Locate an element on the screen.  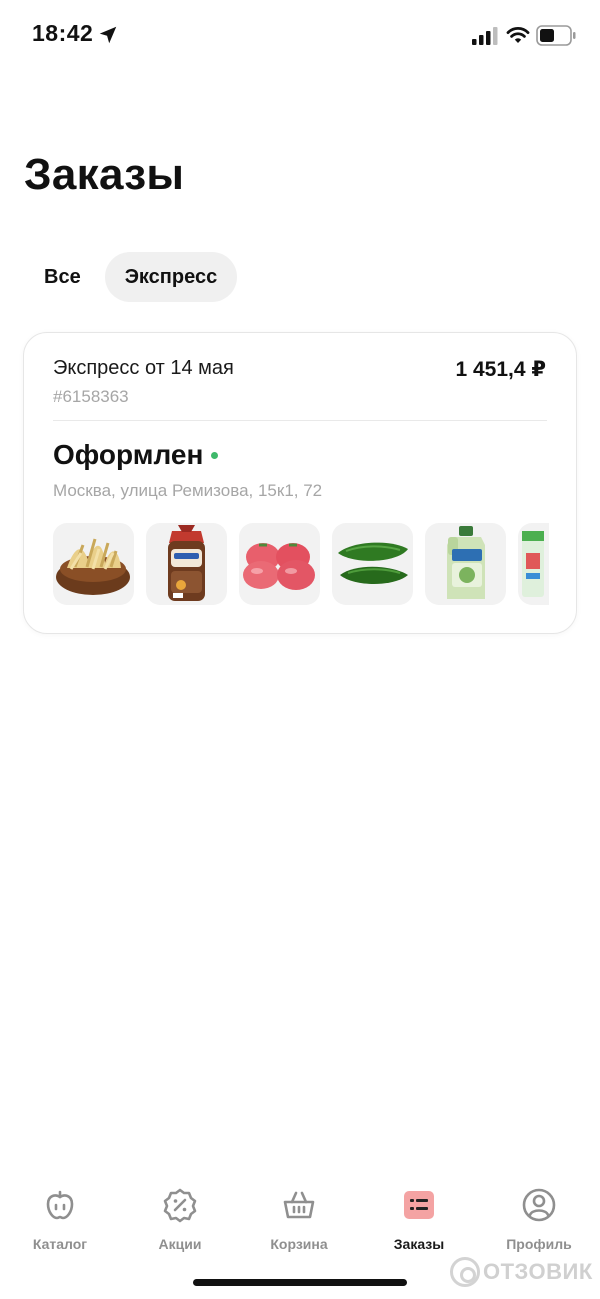
bread-pack-image is located at coordinates (186, 564).